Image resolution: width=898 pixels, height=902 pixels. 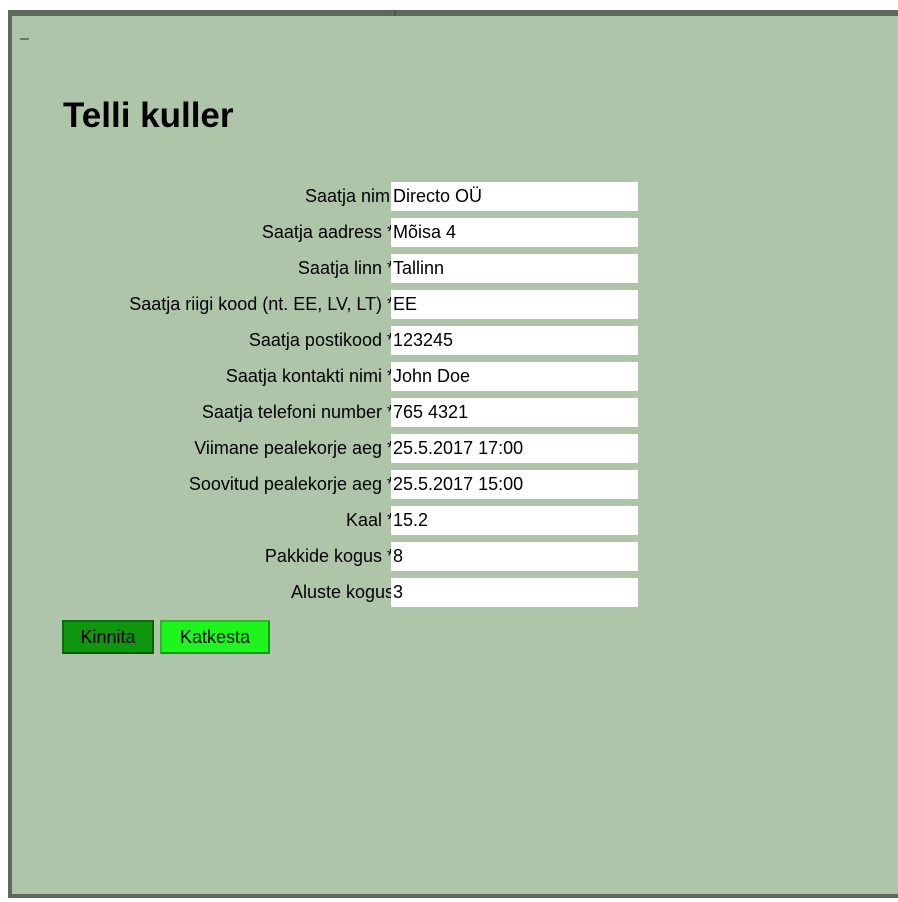 I want to click on form-row-sender-phone: Saatja telefoni number *, so click(x=332, y=416).